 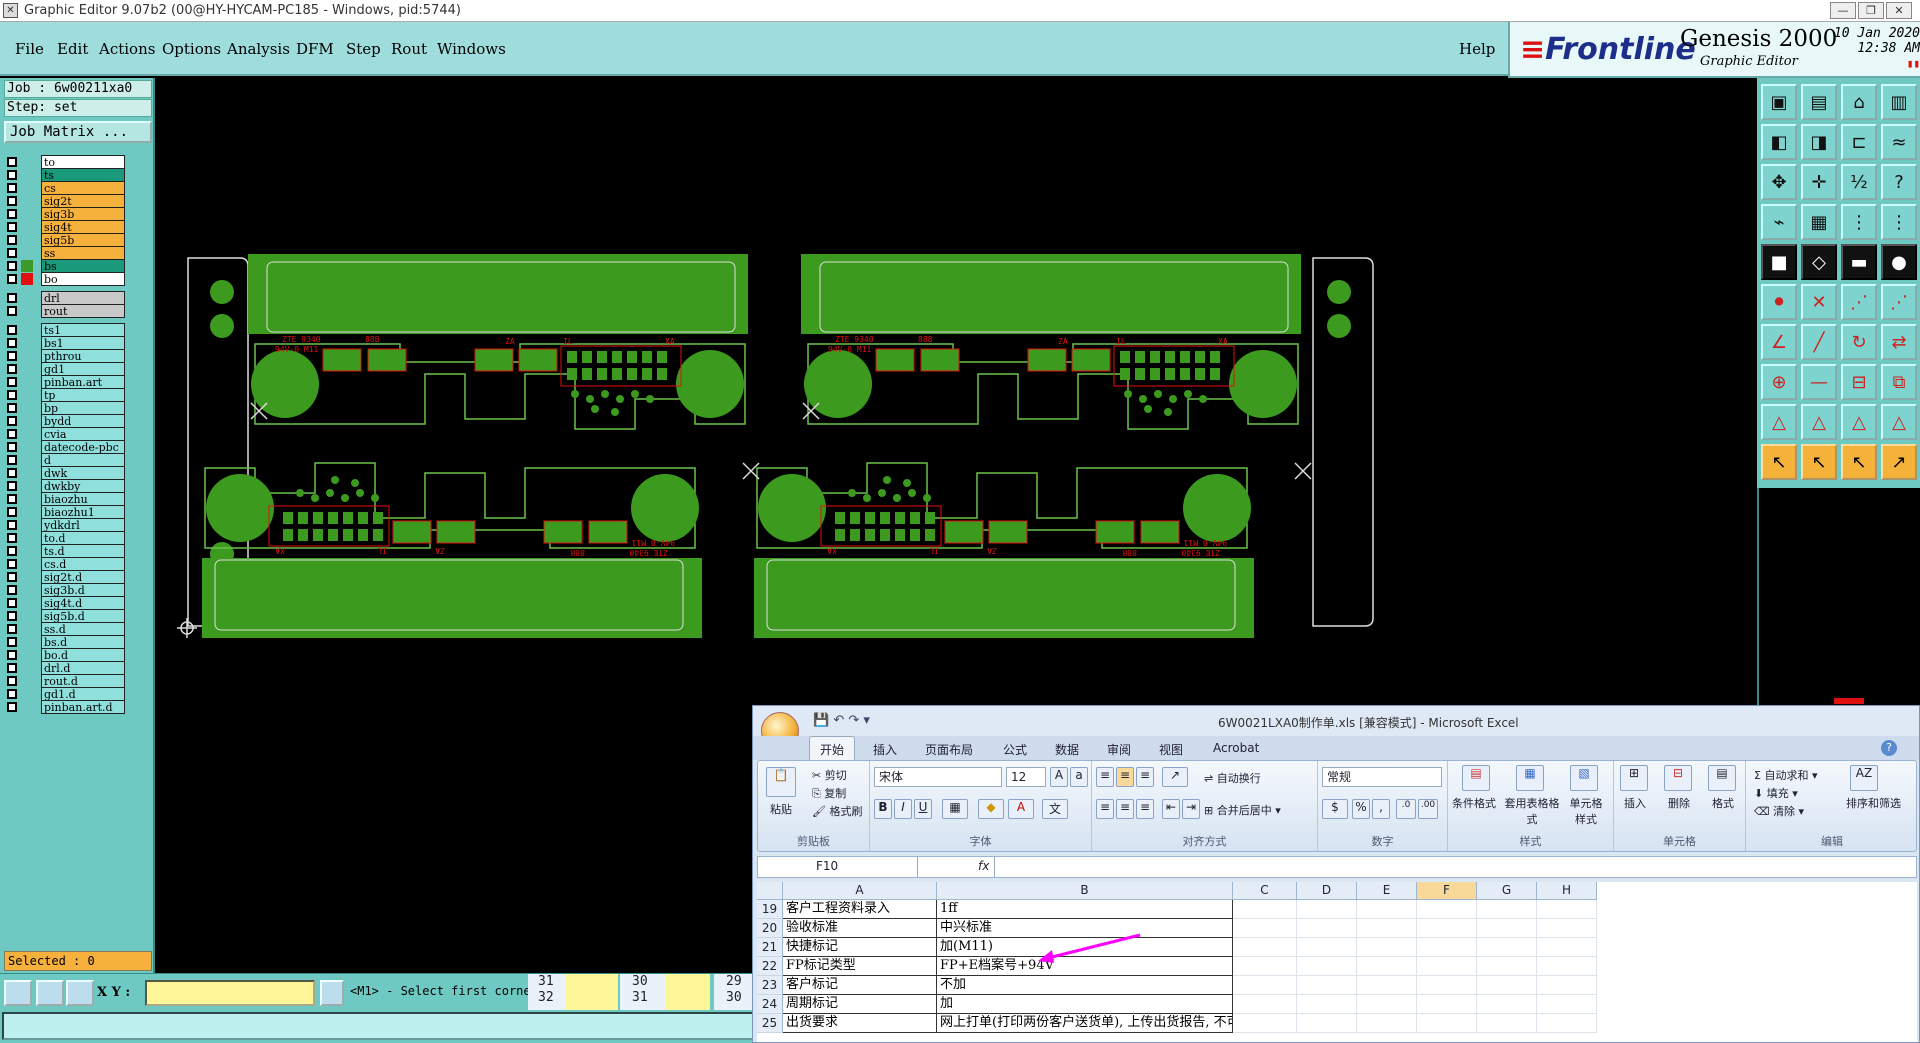 I want to click on layer-name: dwkby, so click(x=83, y=486).